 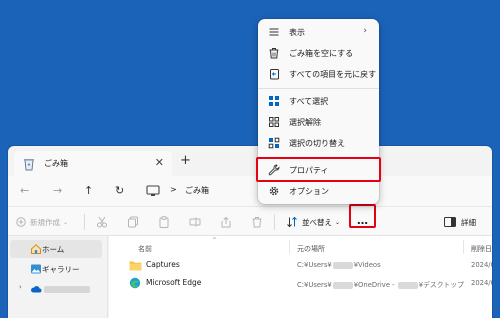 I want to click on details-pane-icon, so click(x=450, y=222).